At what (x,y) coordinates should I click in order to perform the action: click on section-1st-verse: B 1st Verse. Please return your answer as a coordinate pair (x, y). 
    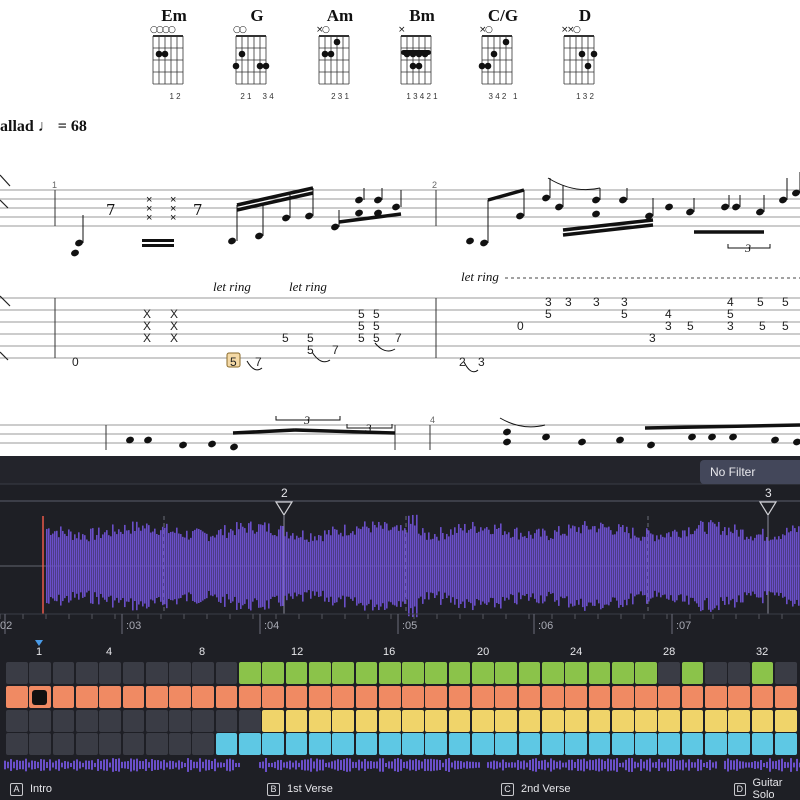
    Looking at the image, I should click on (300, 789).